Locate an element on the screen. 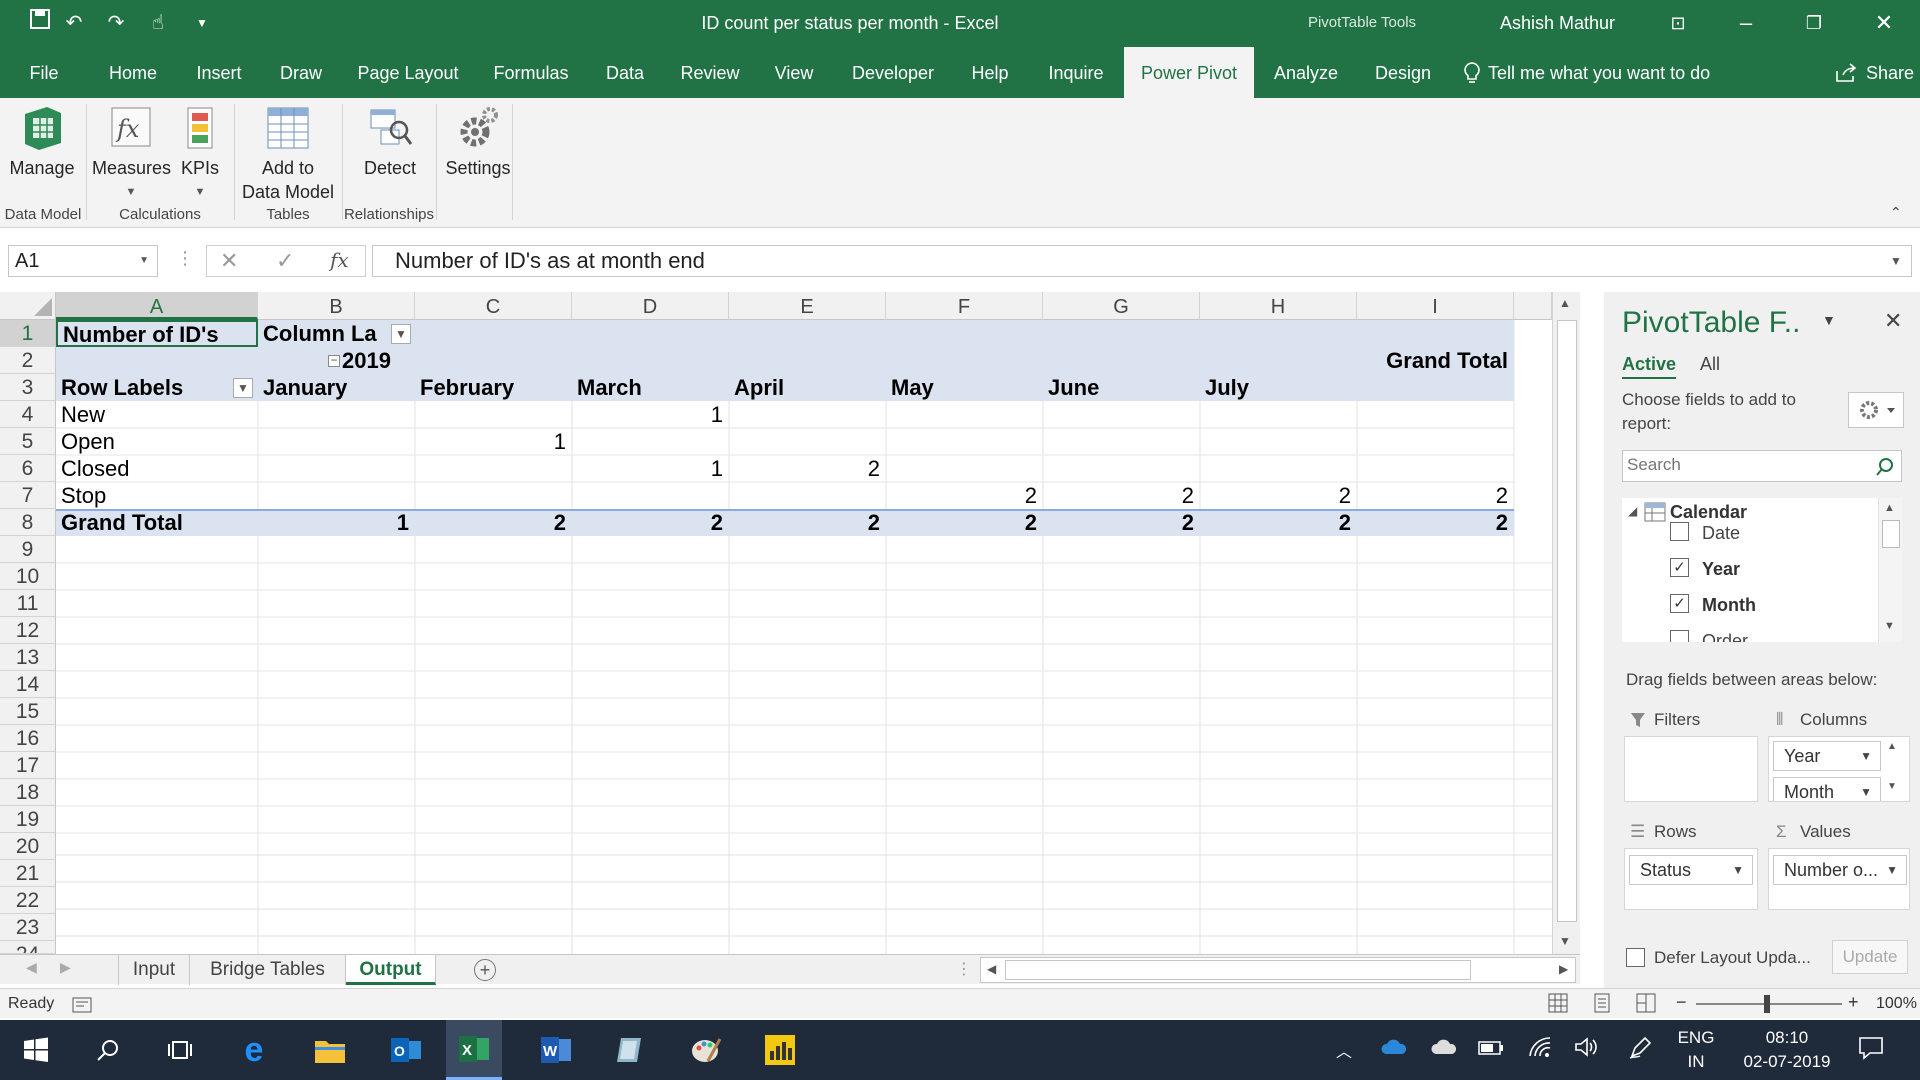 The width and height of the screenshot is (1920, 1080). pane-tab-all: All is located at coordinates (1710, 364).